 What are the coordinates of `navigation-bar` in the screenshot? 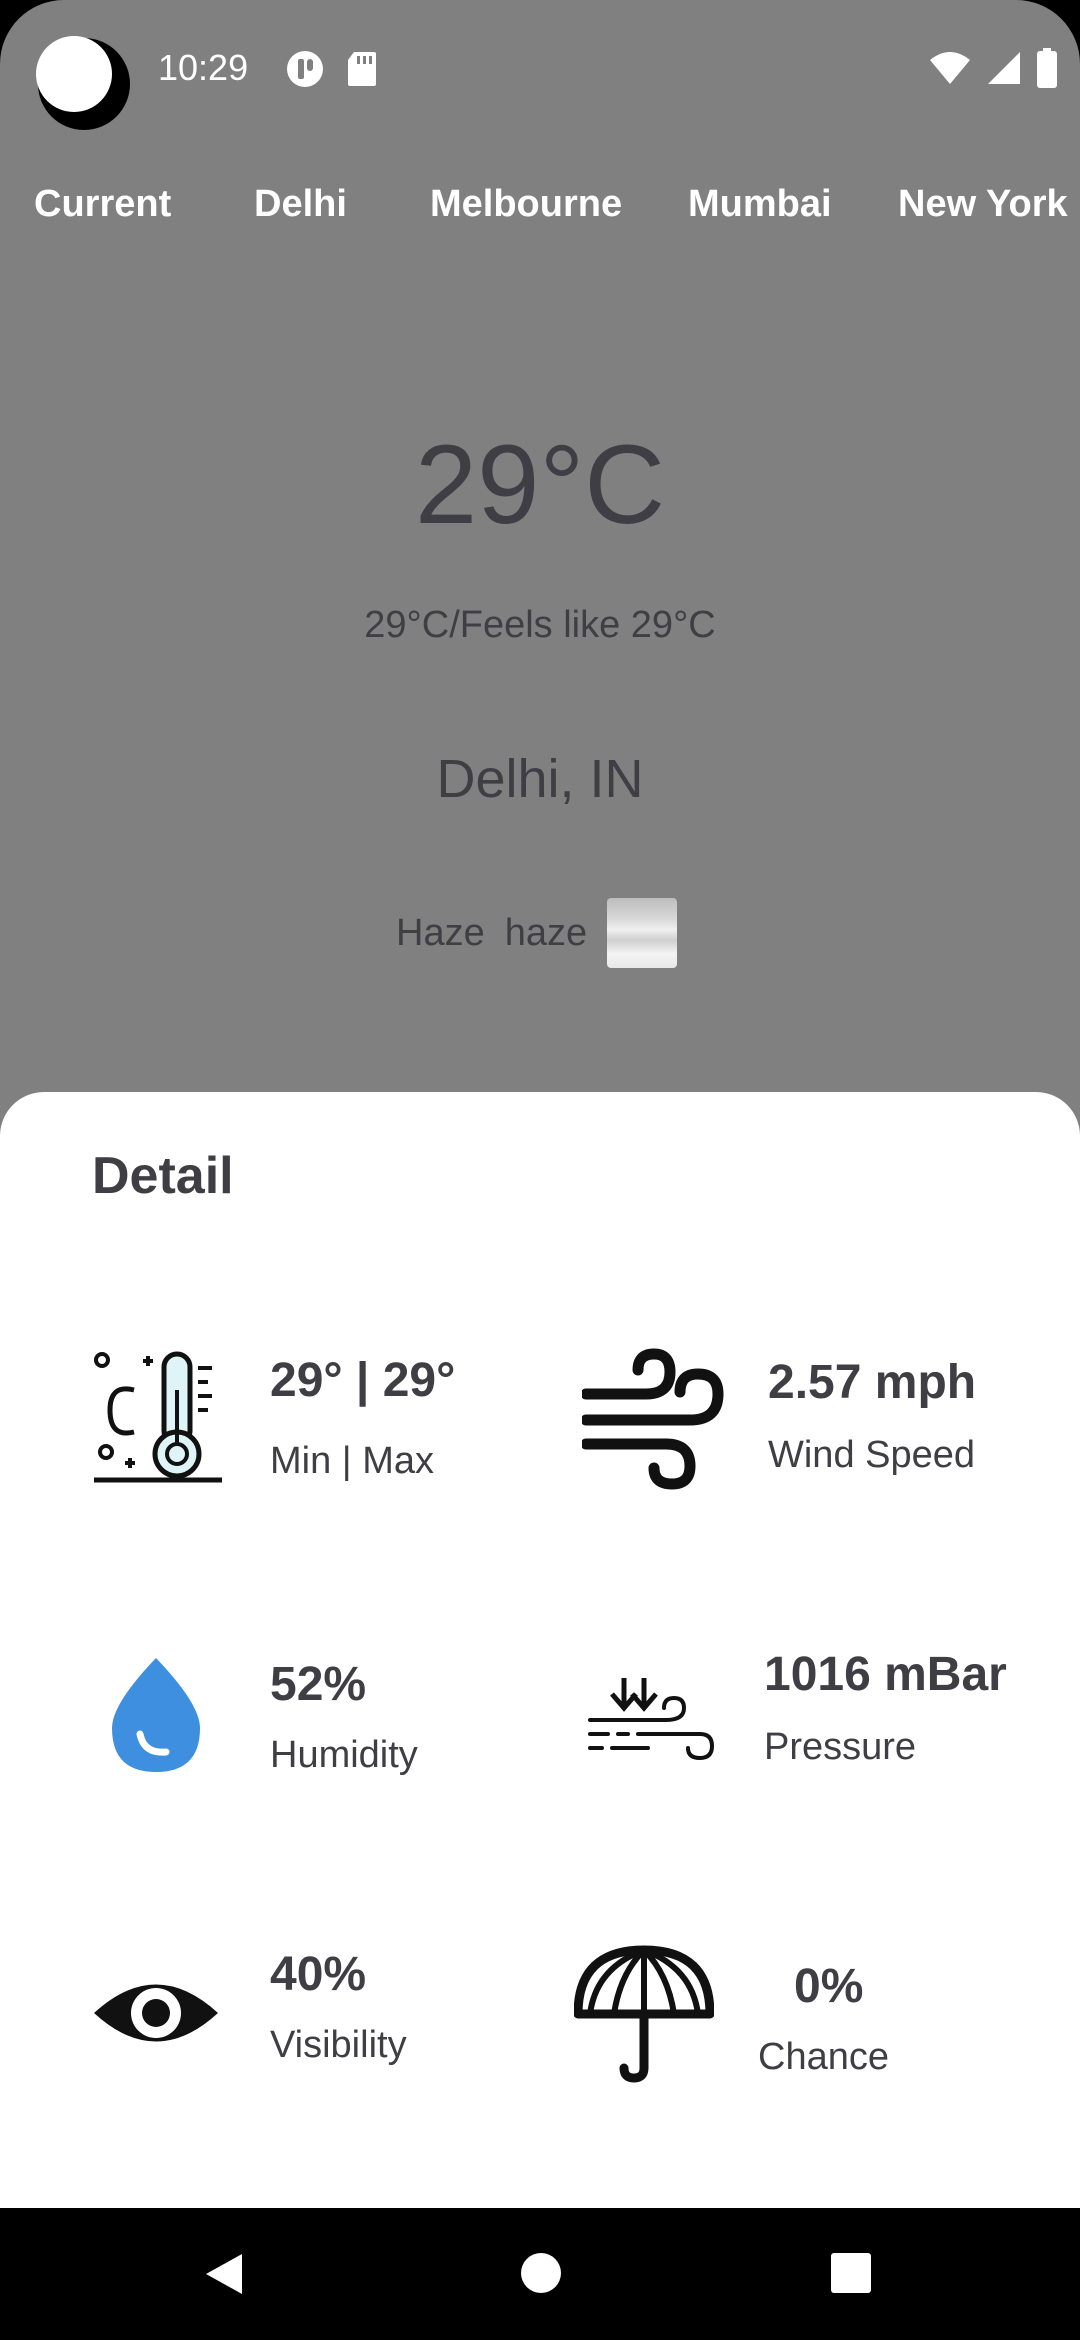 It's located at (540, 2274).